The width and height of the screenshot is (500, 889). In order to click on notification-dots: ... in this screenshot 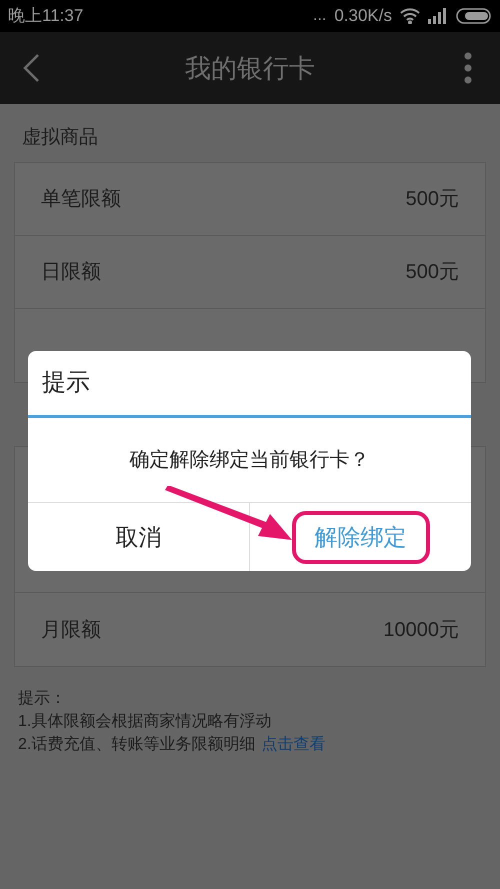, I will do `click(319, 16)`.